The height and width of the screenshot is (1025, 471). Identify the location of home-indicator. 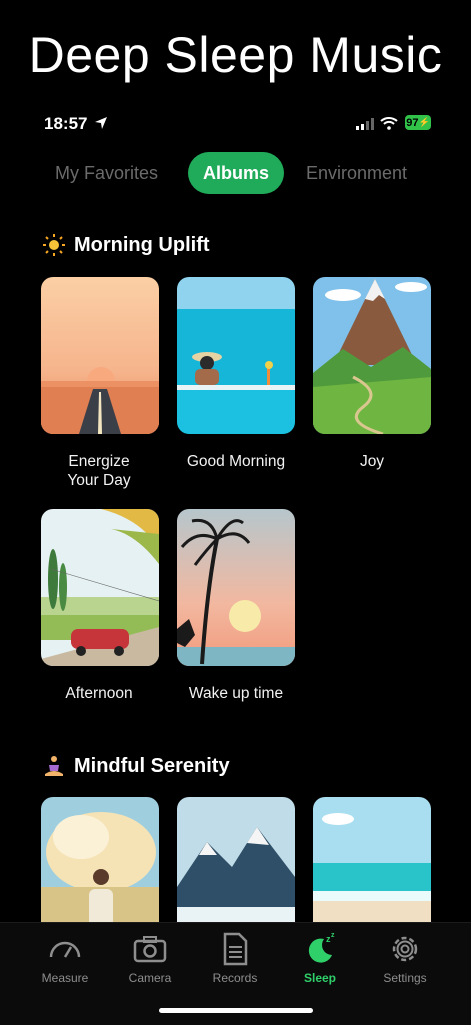
(236, 1010).